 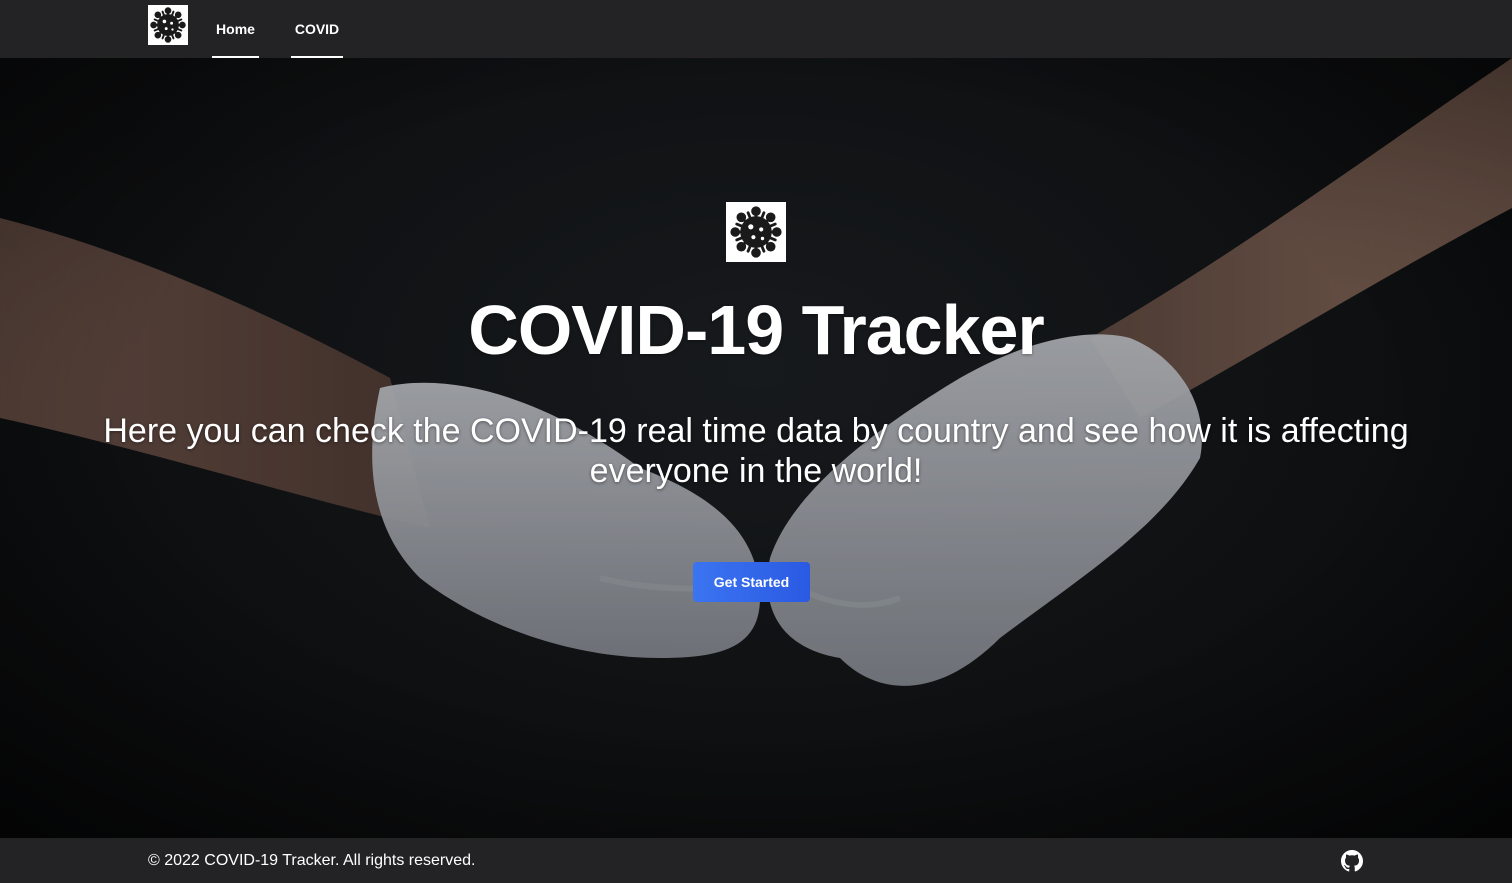 I want to click on github-link, so click(x=1352, y=861).